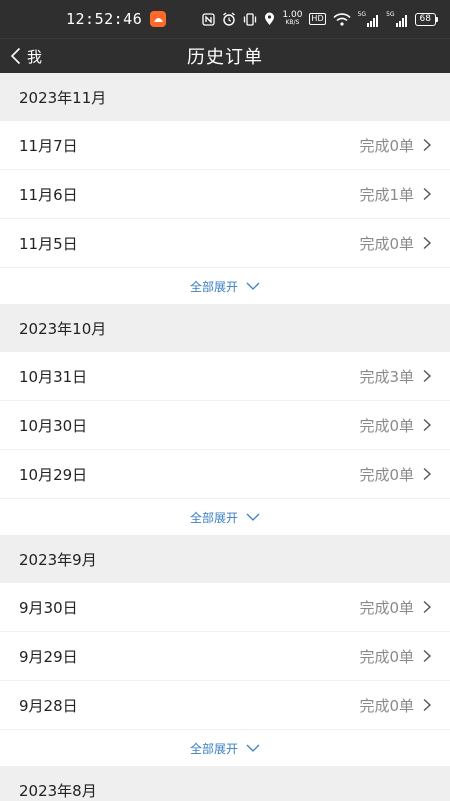  Describe the element at coordinates (104, 19) in the screenshot. I see `status-time: 12:52:46` at that location.